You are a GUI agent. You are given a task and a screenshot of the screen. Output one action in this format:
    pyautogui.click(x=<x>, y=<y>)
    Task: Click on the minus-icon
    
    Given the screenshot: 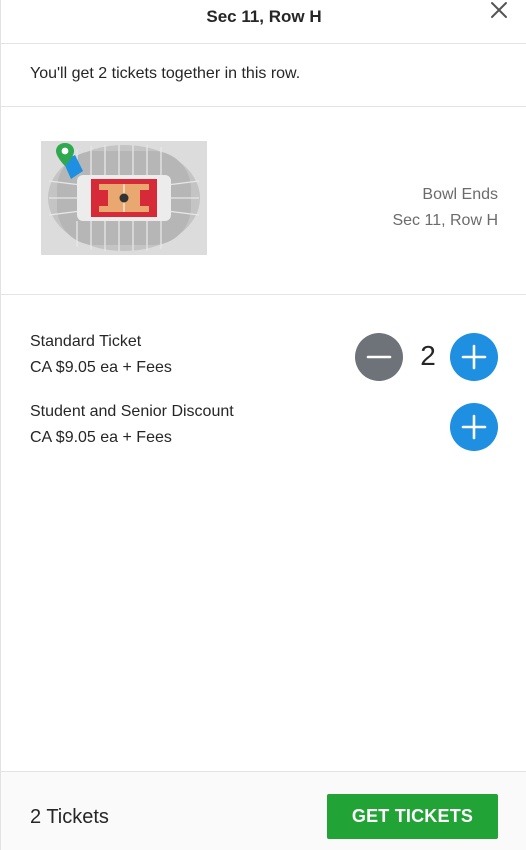 What is the action you would take?
    pyautogui.click(x=379, y=357)
    